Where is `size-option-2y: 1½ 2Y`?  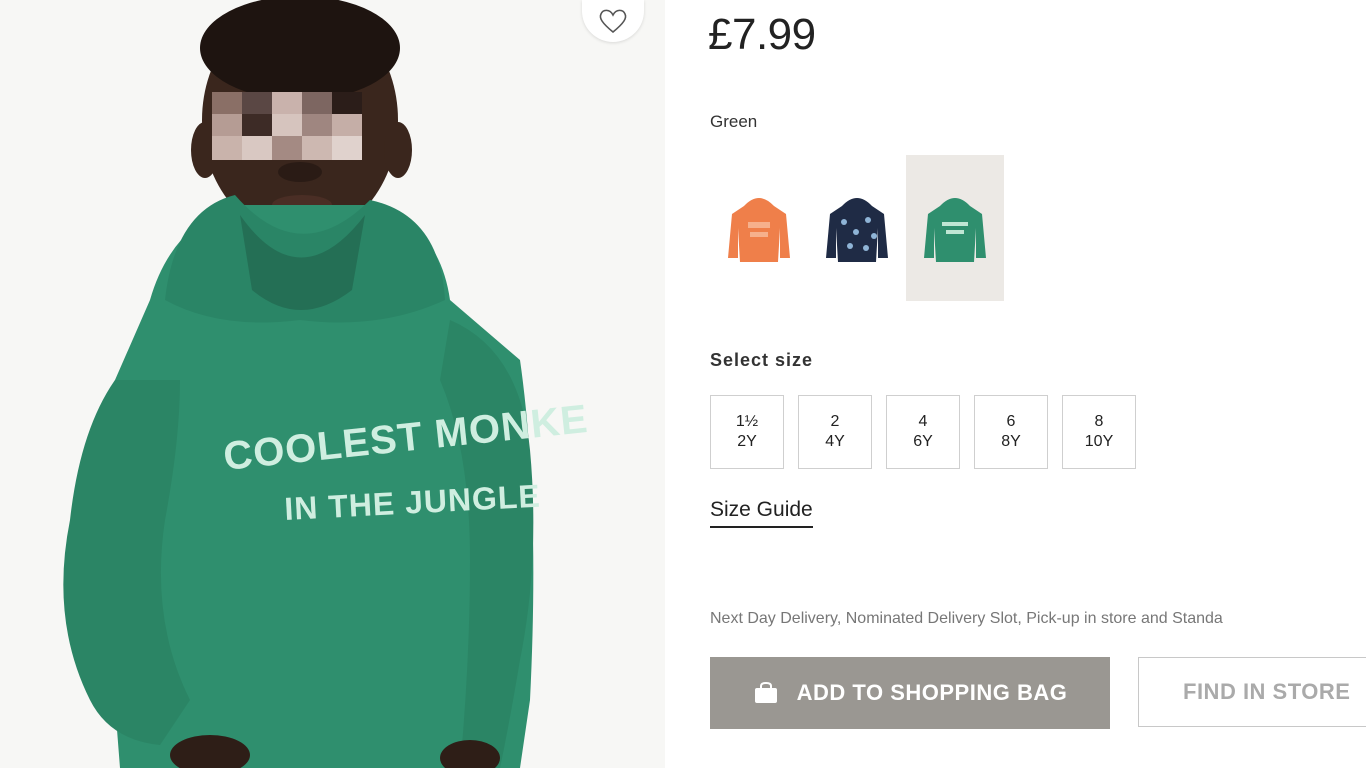
size-option-2y: 1½ 2Y is located at coordinates (747, 432).